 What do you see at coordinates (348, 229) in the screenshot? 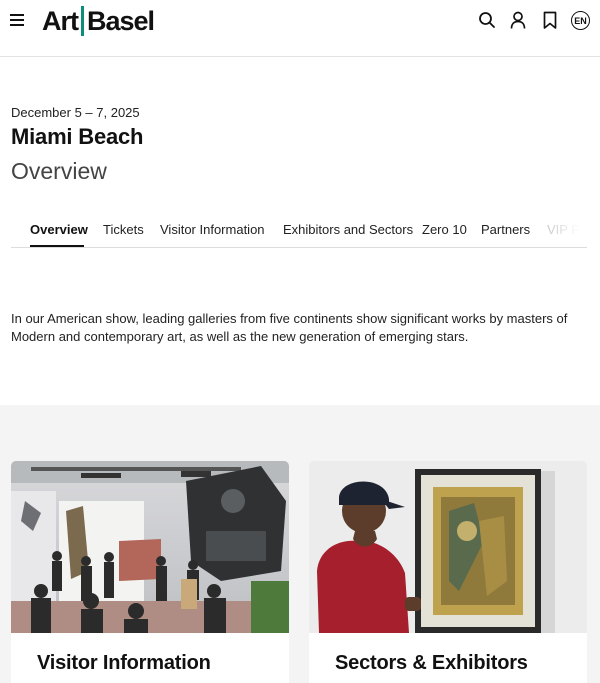
I see `tab-exhibitors-and-sectors: Exhibitors and Sectors` at bounding box center [348, 229].